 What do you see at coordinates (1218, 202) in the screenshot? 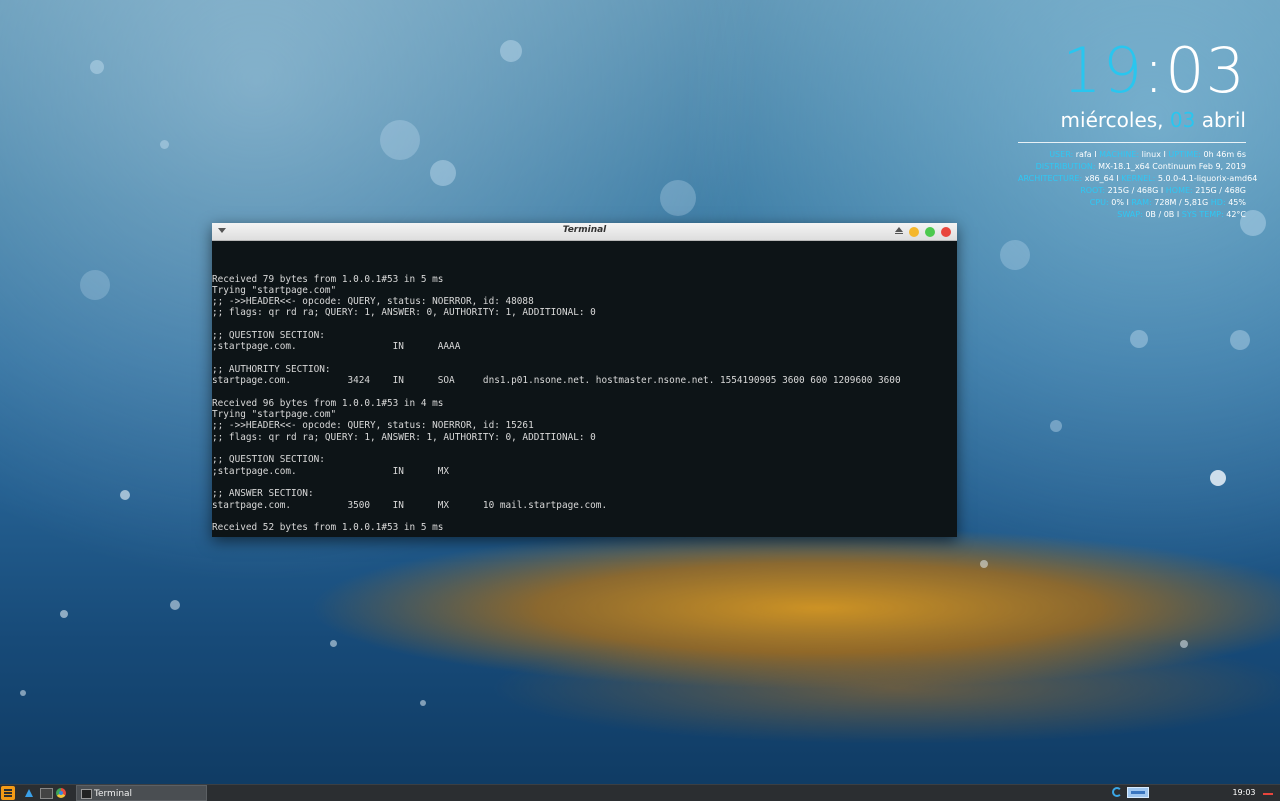
I see `conky-info-key: HD:` at bounding box center [1218, 202].